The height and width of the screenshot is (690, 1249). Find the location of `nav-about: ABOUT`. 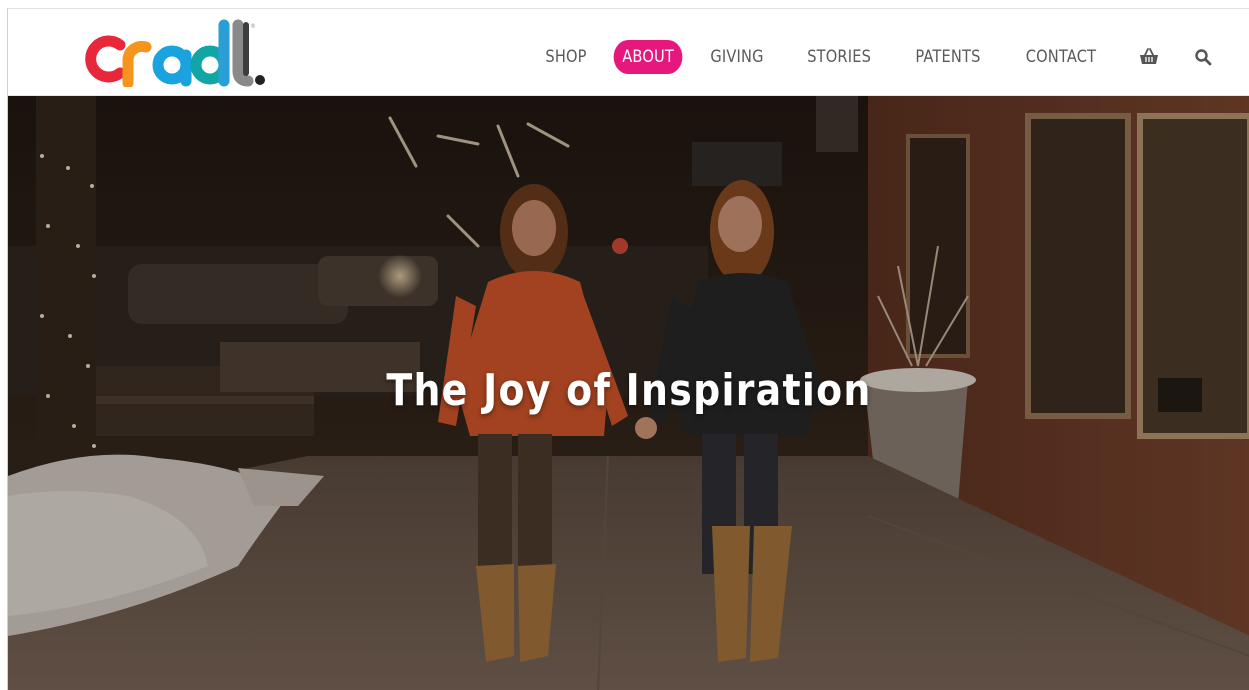

nav-about: ABOUT is located at coordinates (648, 57).